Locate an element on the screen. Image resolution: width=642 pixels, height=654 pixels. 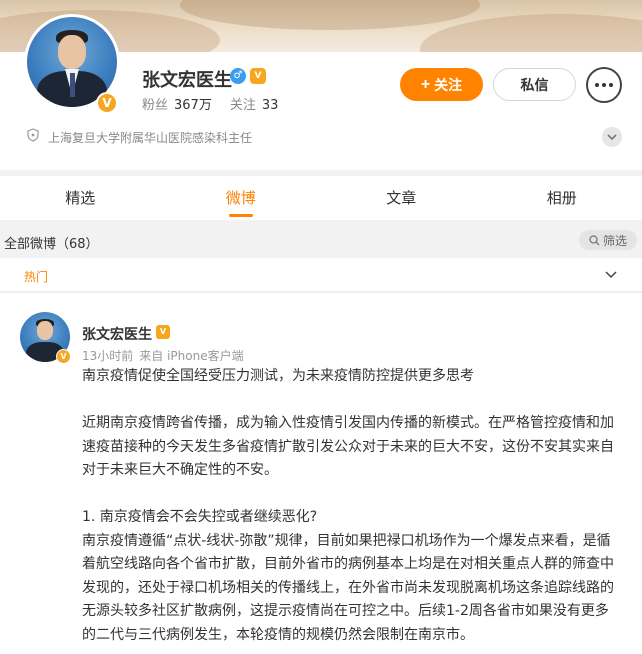
hot-label: 热门 is located at coordinates (36, 277).